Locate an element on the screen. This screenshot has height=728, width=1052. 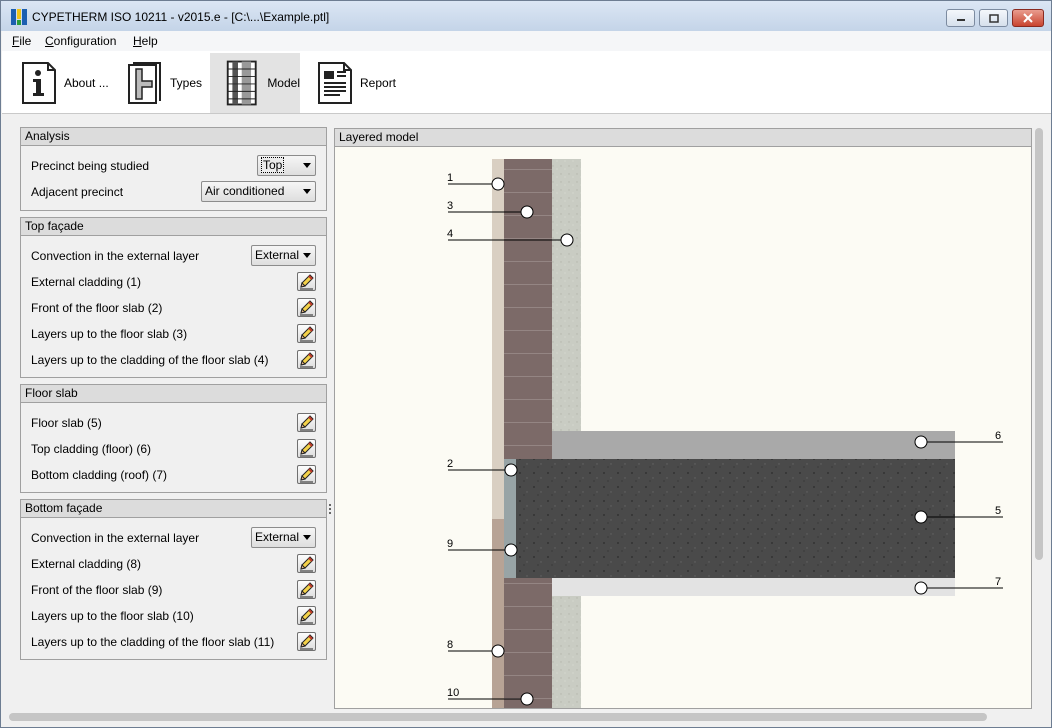
edit-bottom-cladding-7-button is located at coordinates (306, 474).